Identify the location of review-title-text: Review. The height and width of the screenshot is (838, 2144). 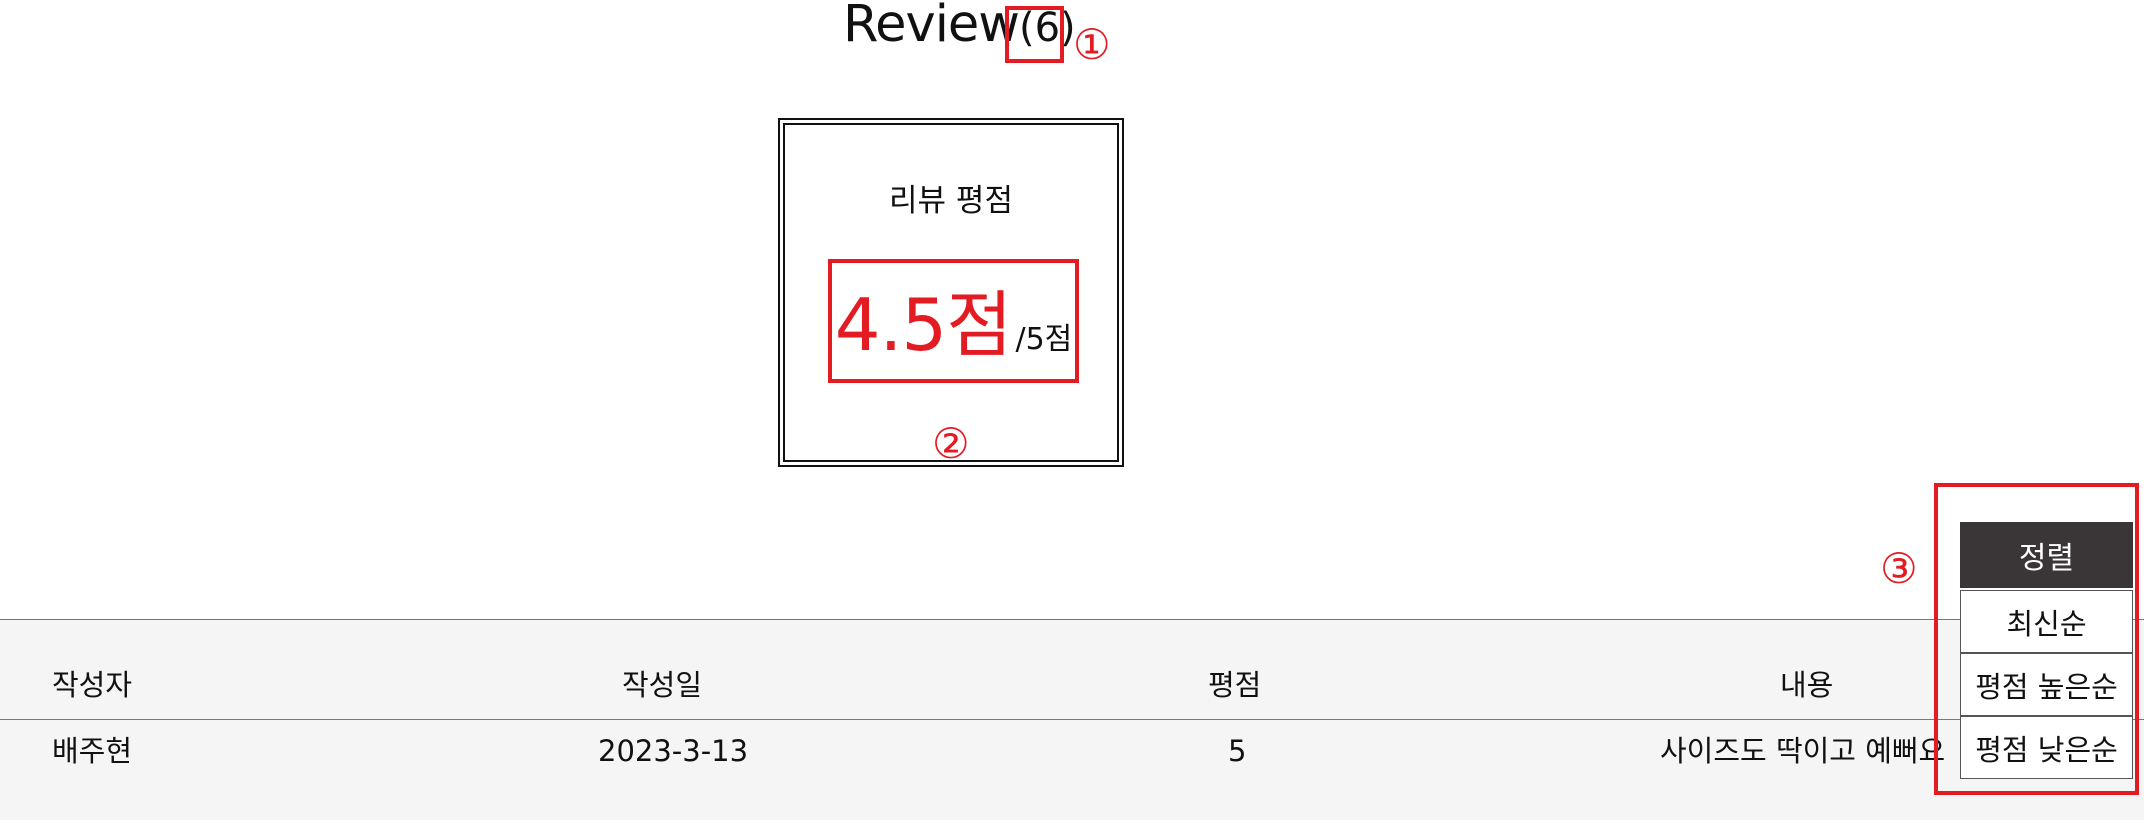
(931, 27).